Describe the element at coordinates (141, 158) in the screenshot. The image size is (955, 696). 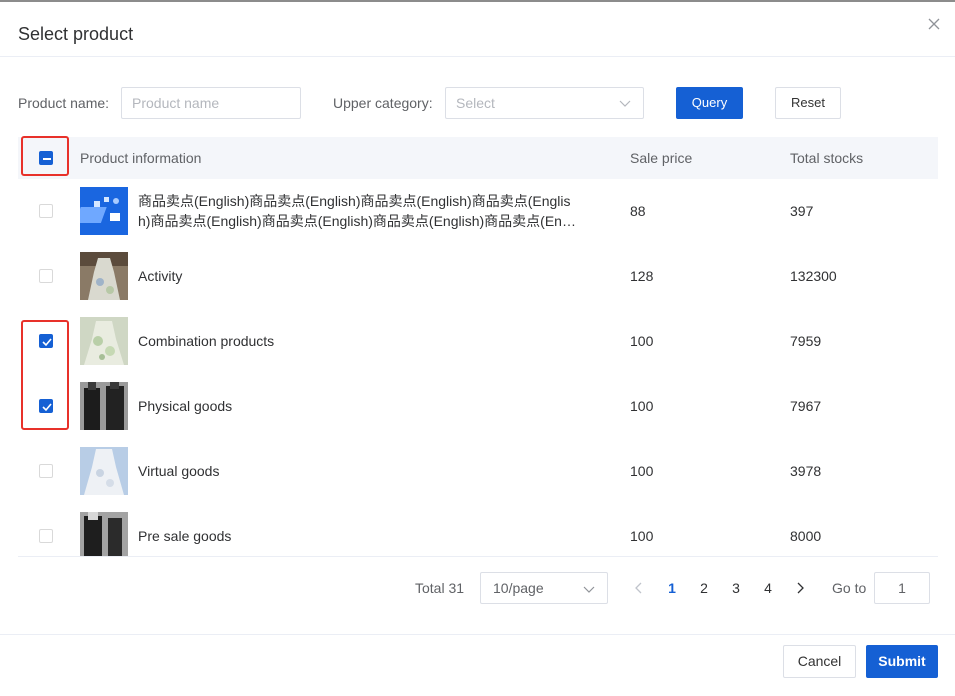
I see `header-product-information: Product information` at that location.